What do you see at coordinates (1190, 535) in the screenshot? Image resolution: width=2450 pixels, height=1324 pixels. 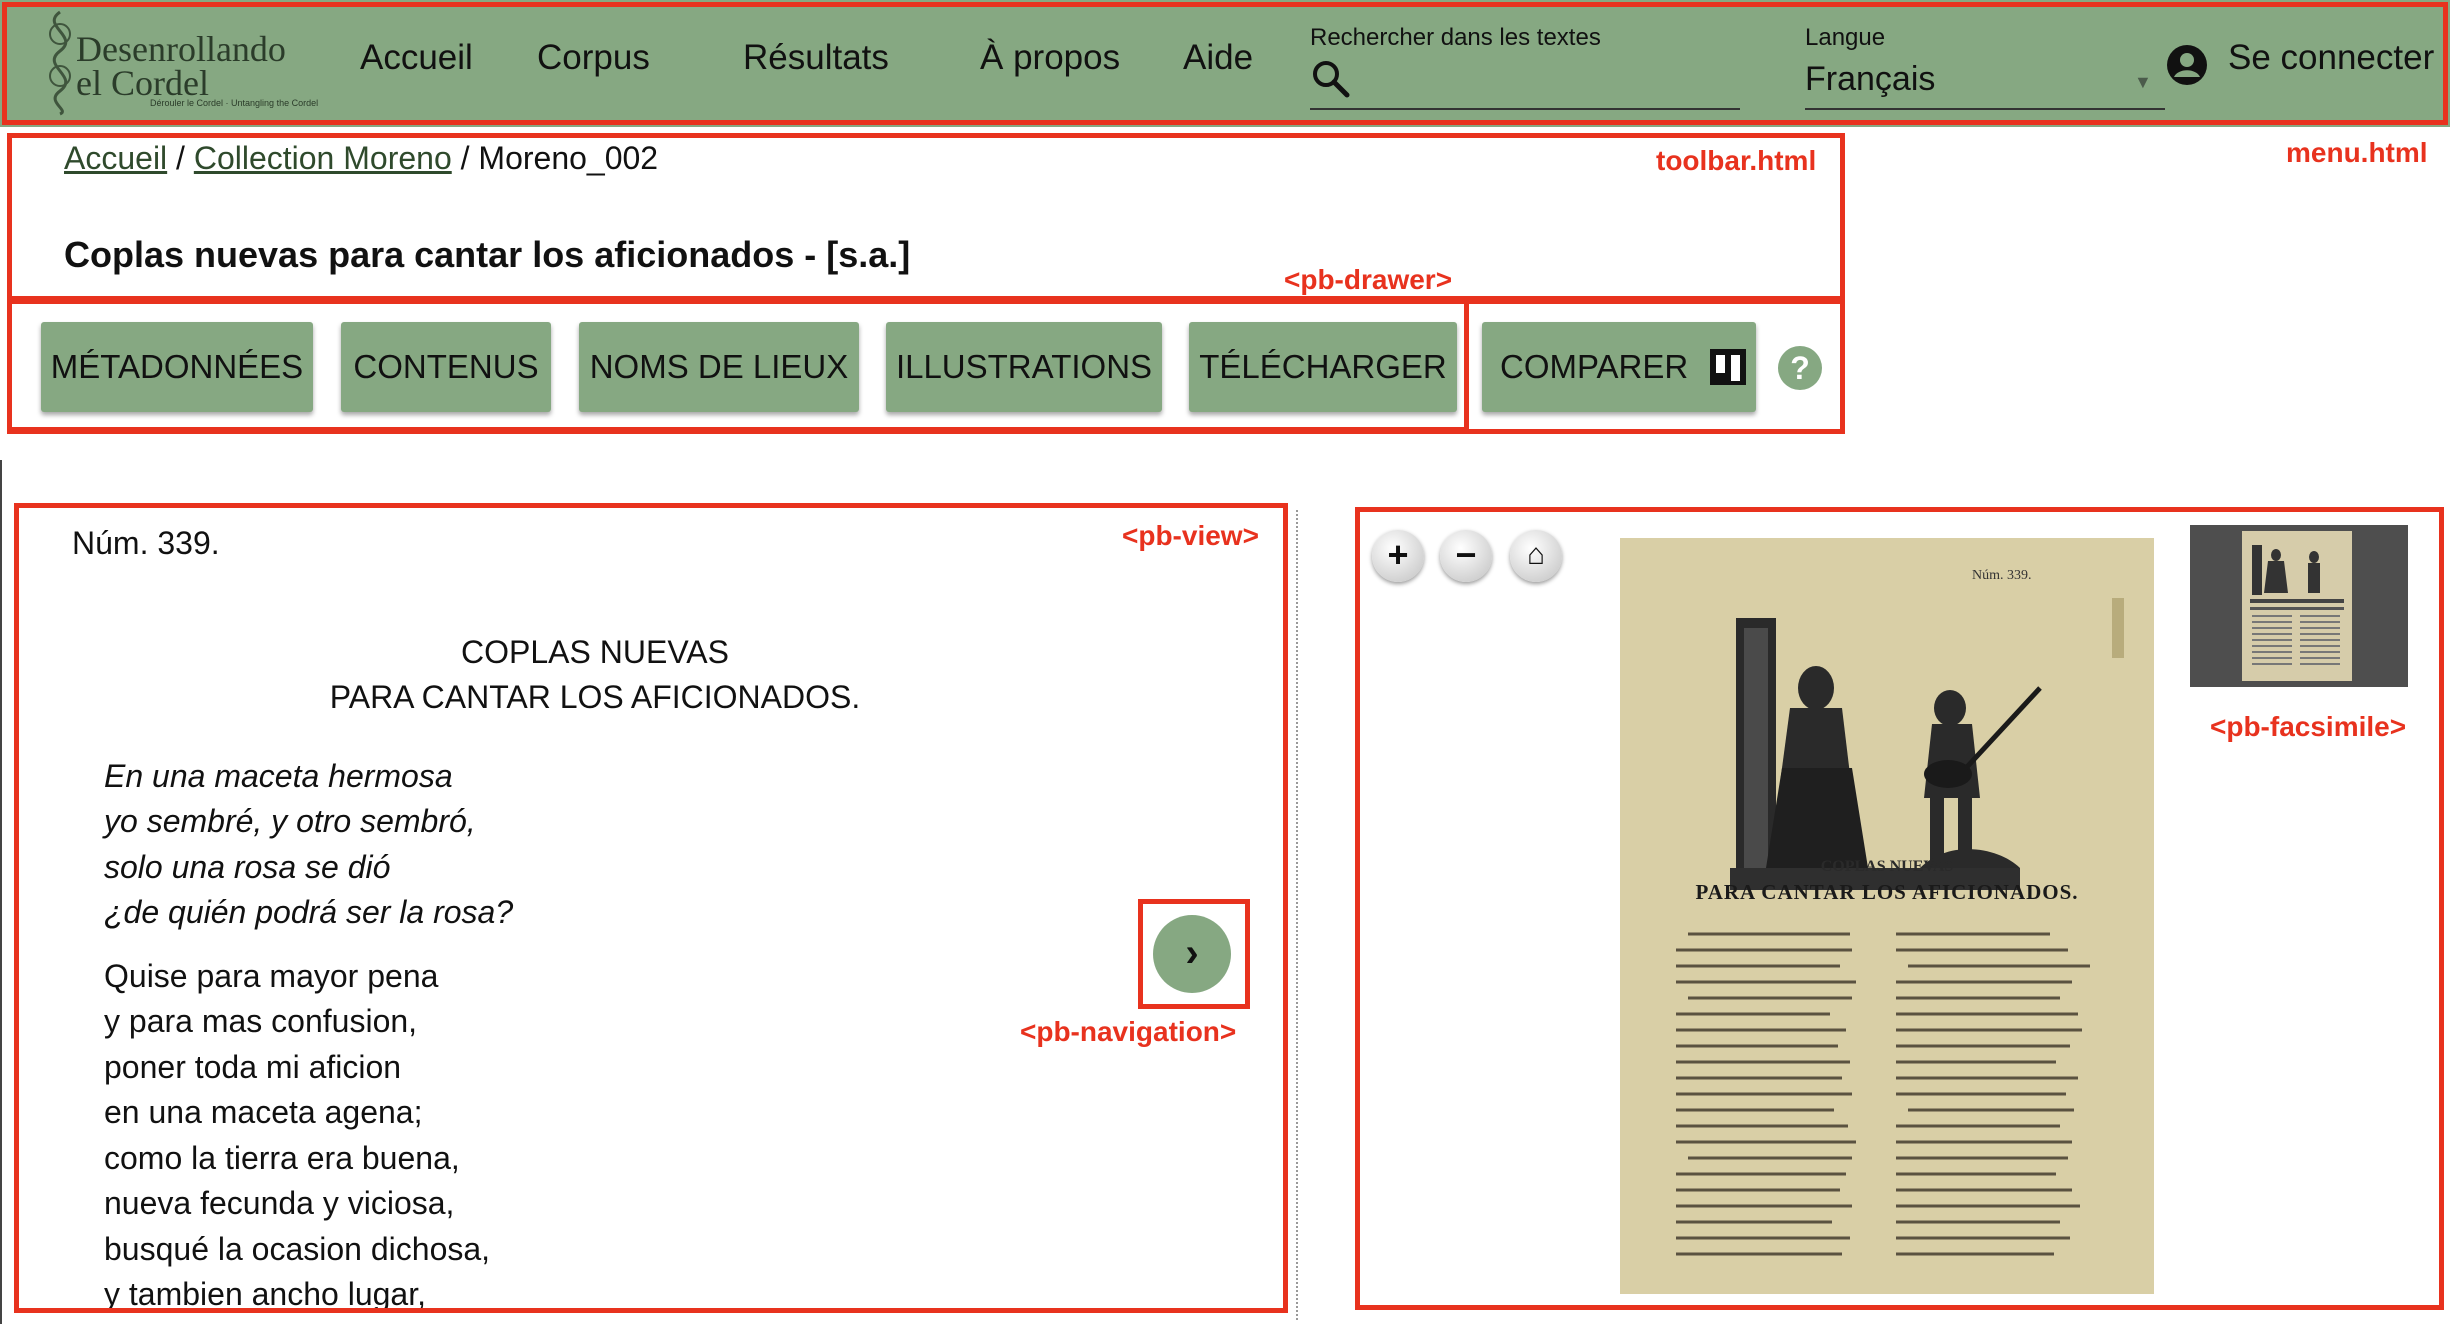 I see `view-annotation-label: <pb-view>` at bounding box center [1190, 535].